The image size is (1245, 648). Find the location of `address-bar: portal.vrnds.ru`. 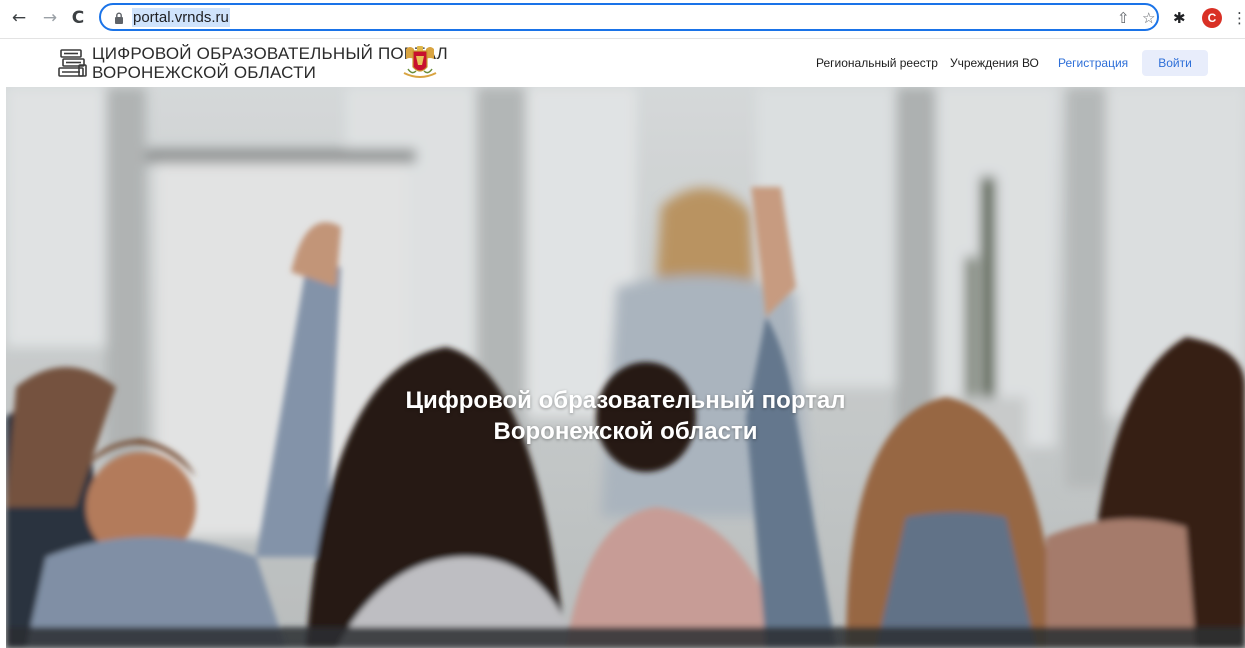

address-bar: portal.vrnds.ru is located at coordinates (629, 17).